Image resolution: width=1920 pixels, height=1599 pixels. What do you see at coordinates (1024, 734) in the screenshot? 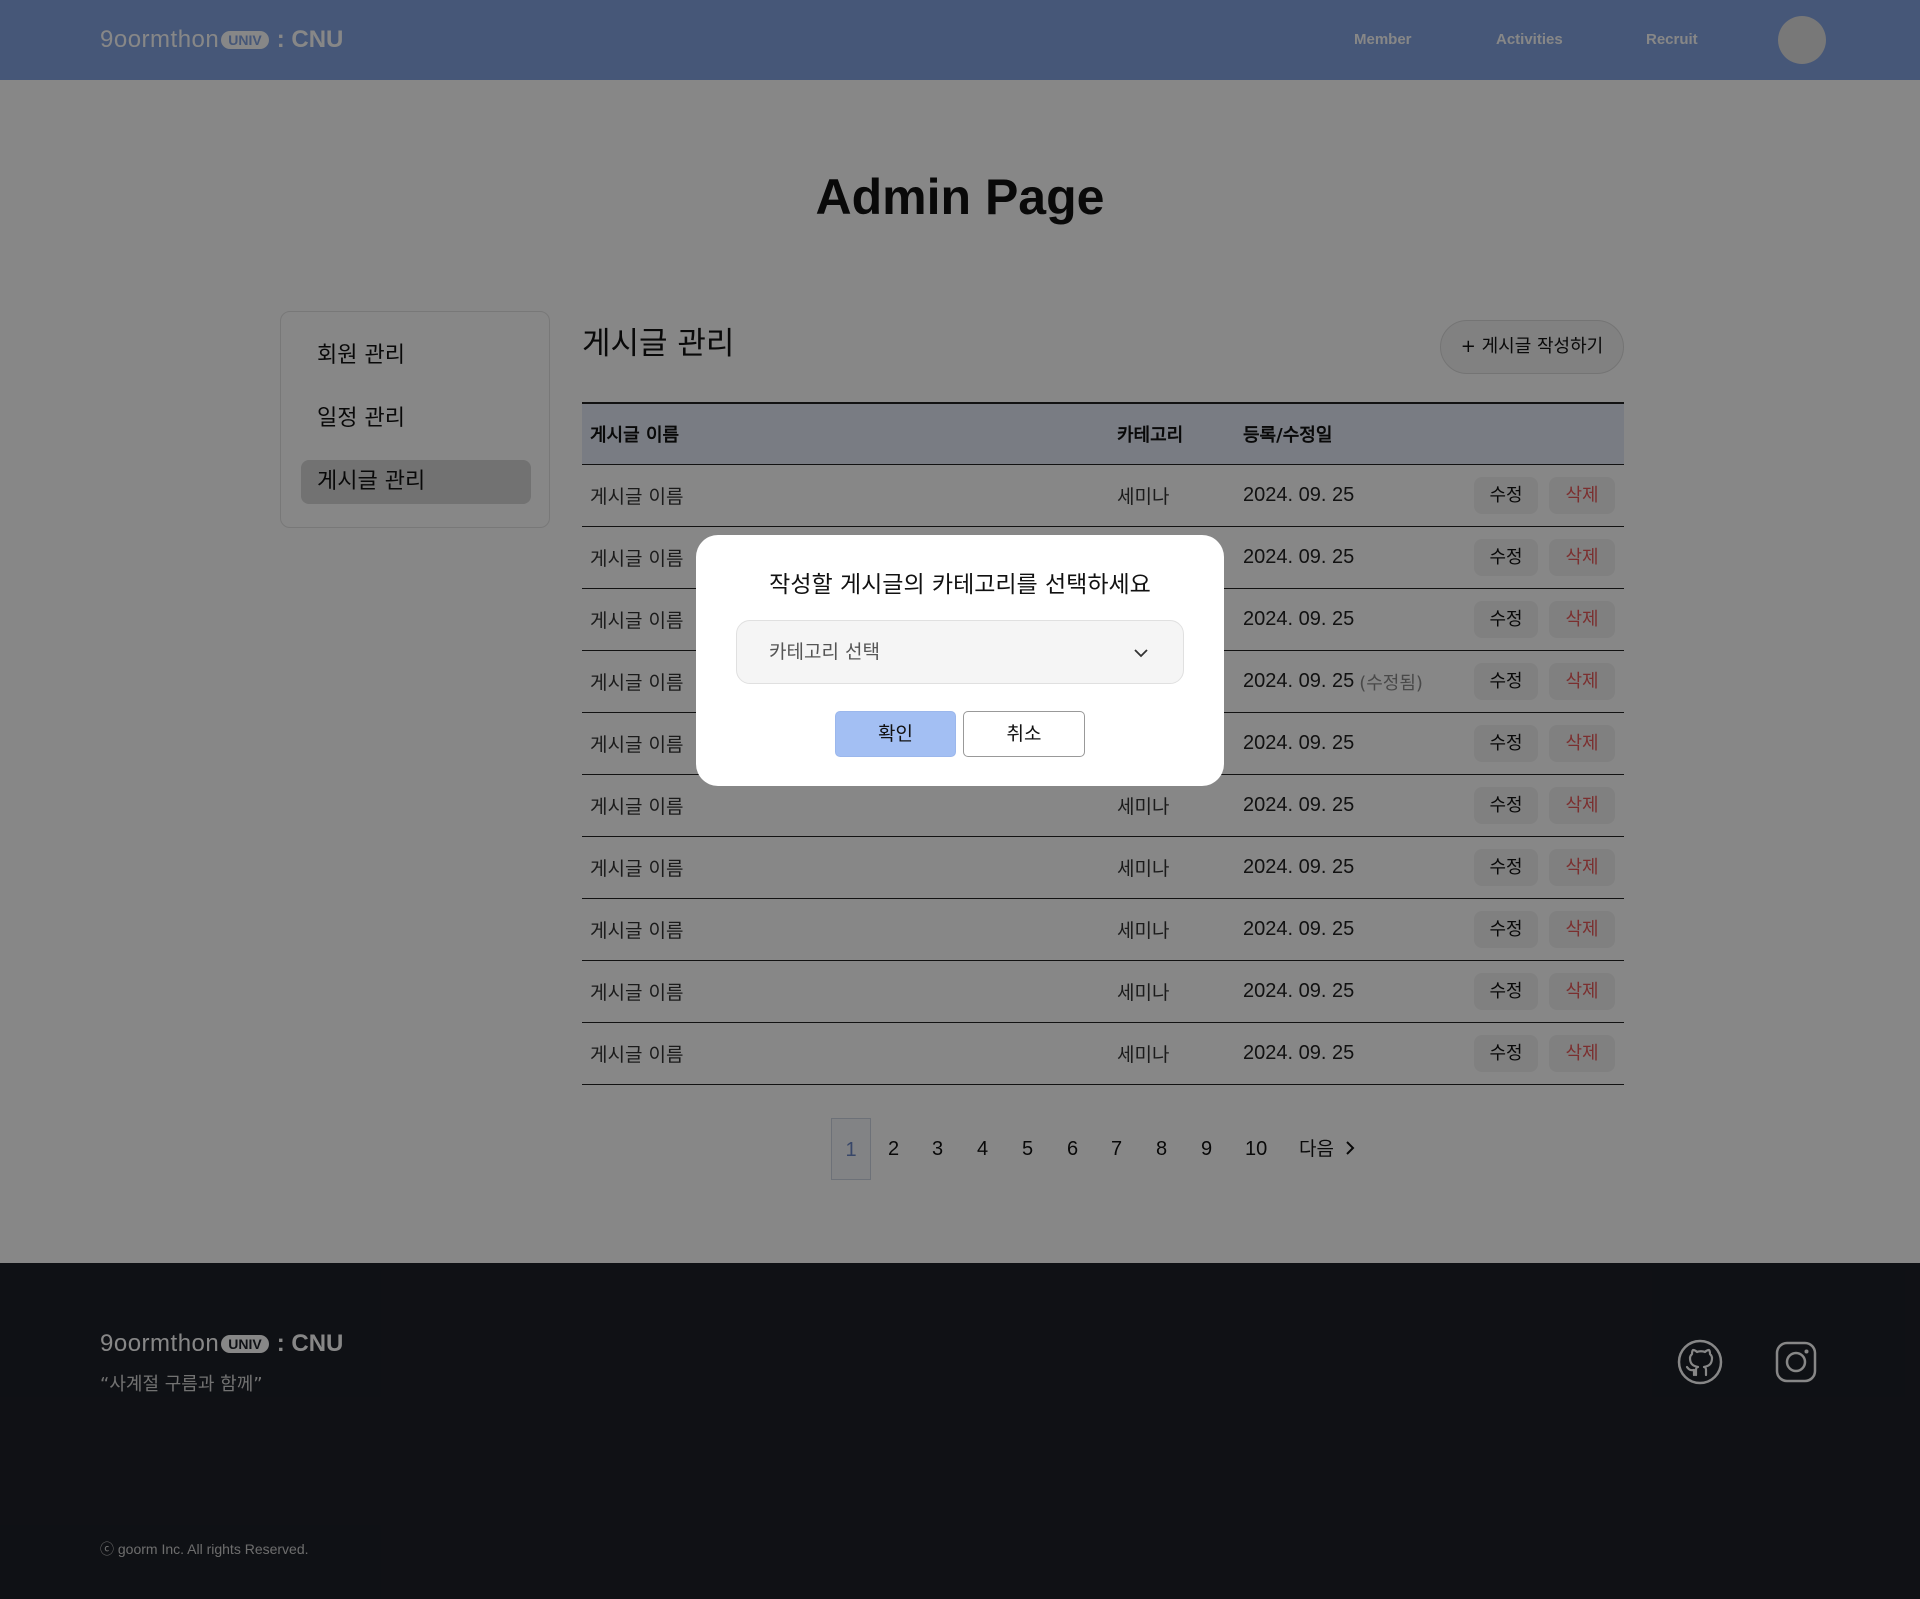
I see `cancel-button: 취소` at bounding box center [1024, 734].